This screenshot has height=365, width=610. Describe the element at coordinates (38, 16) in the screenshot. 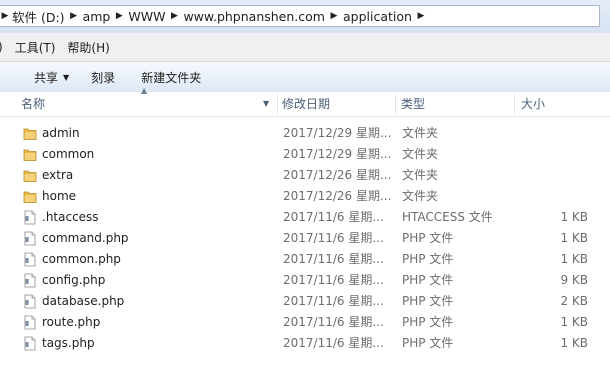

I see `breadcrumb-item-drive: 软件 (D:)` at that location.